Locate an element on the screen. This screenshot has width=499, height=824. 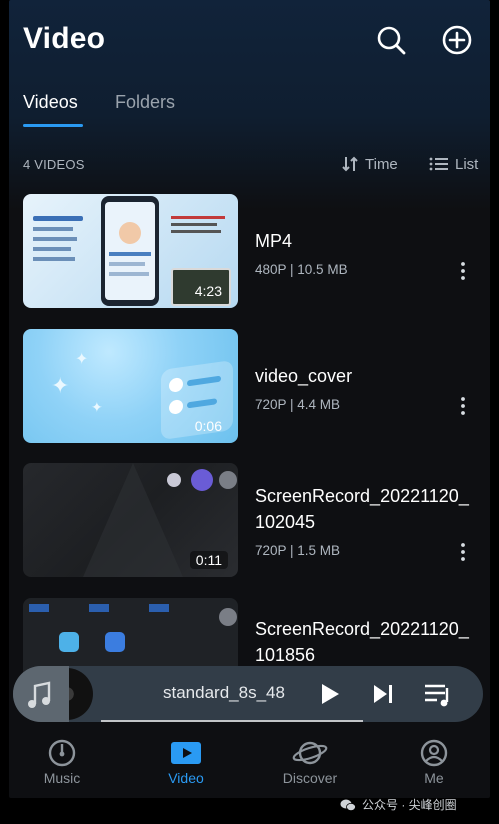
music-note-icon is located at coordinates (39, 694).